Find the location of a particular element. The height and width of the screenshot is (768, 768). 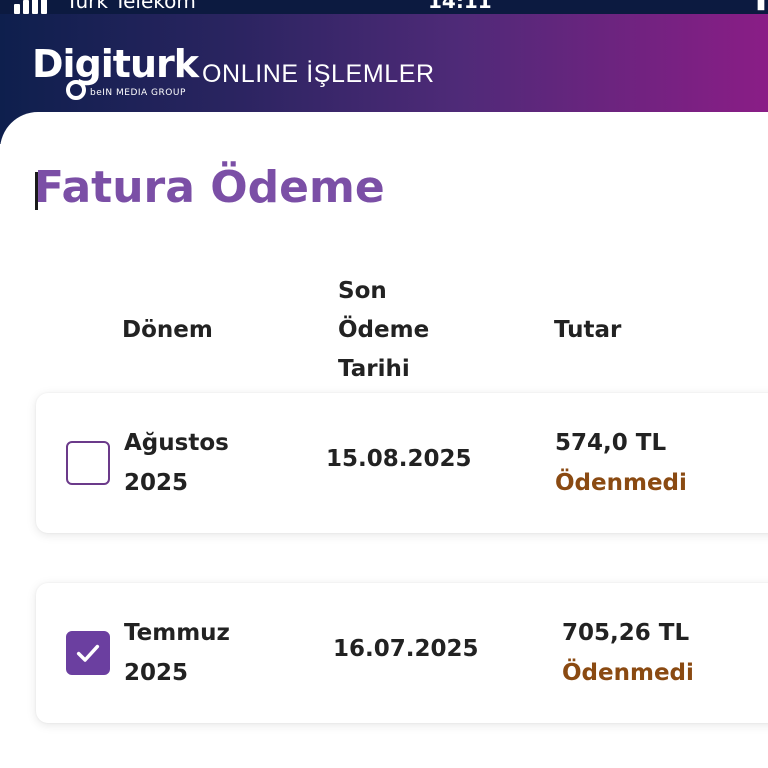

page-title: Fatura Ödeme is located at coordinates (209, 187).